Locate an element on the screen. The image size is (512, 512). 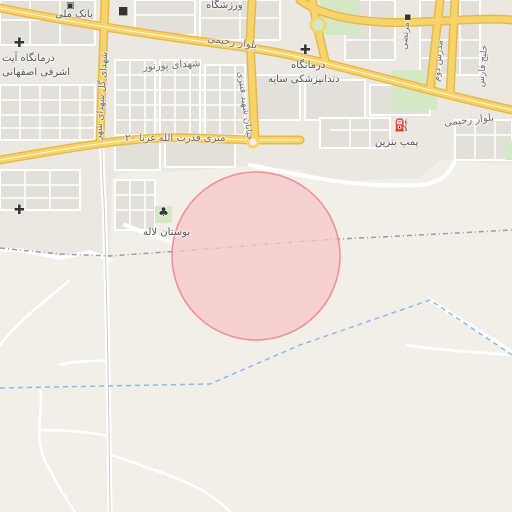
search-radius-circle is located at coordinates (256, 256).